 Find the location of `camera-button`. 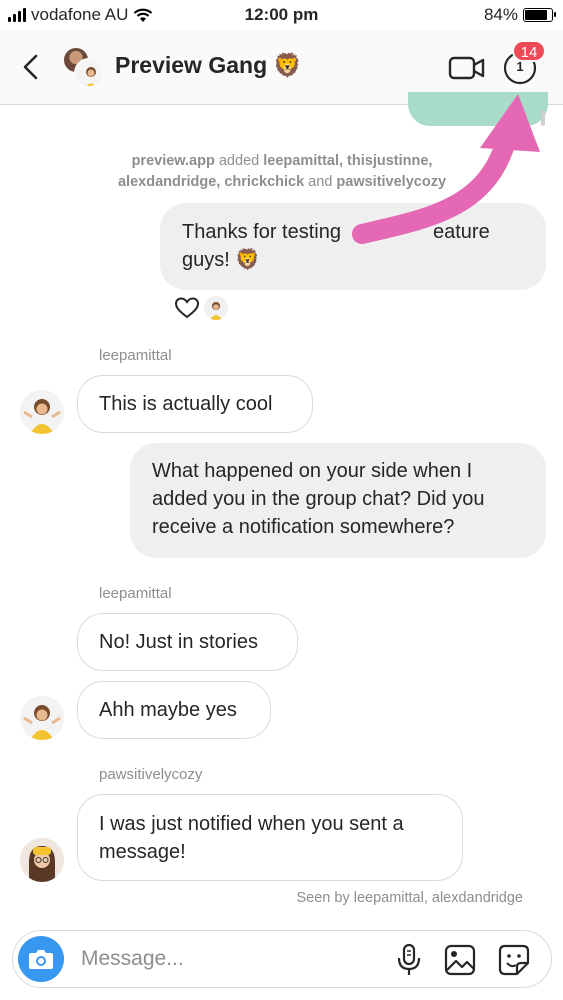

camera-button is located at coordinates (41, 959).